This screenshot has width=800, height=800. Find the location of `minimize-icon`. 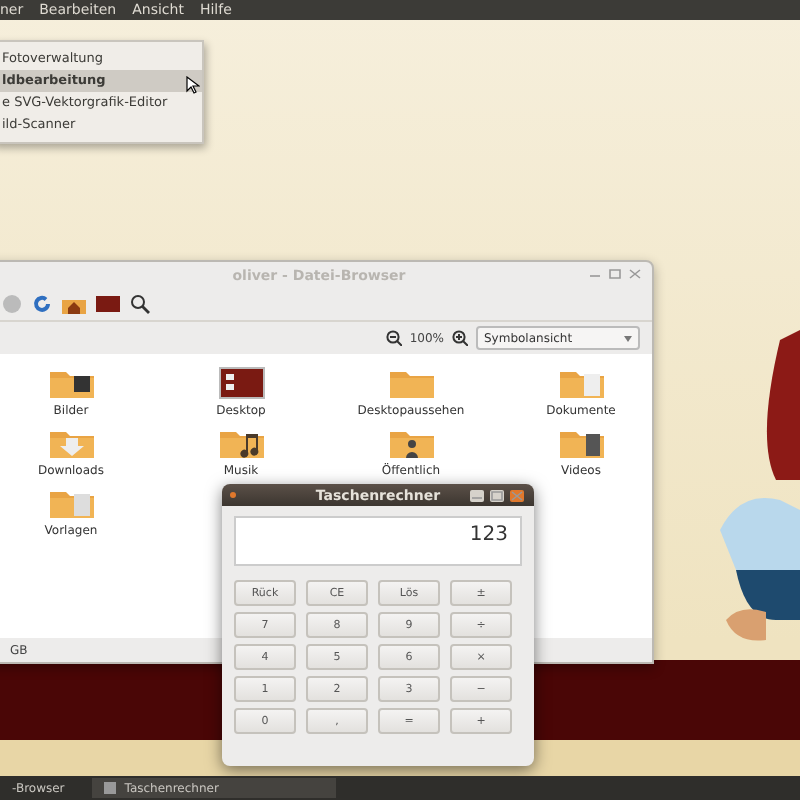

minimize-icon is located at coordinates (477, 496).